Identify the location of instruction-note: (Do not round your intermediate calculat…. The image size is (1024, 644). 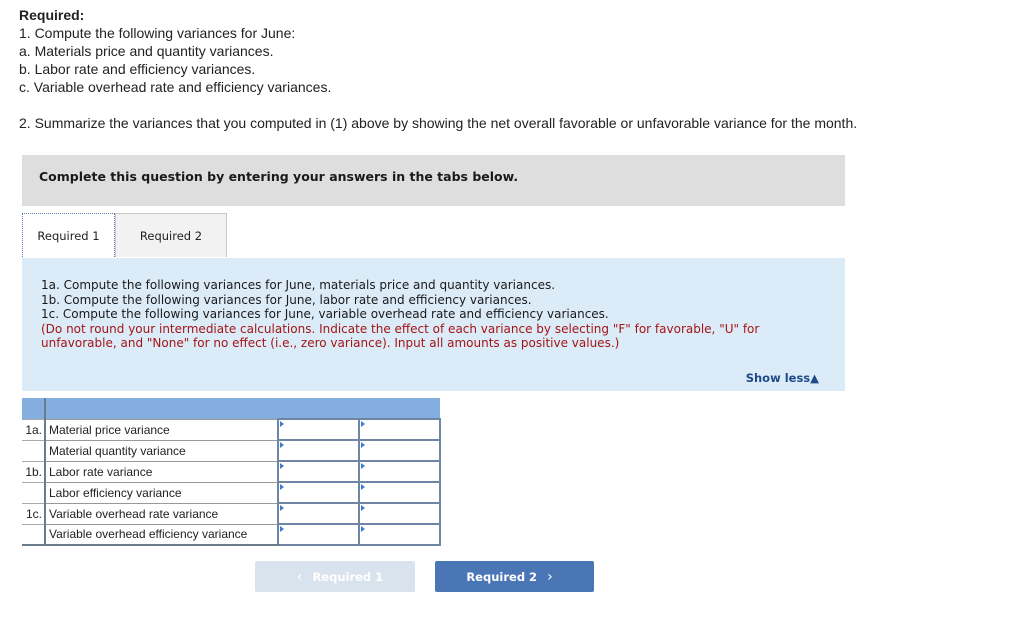
(400, 336).